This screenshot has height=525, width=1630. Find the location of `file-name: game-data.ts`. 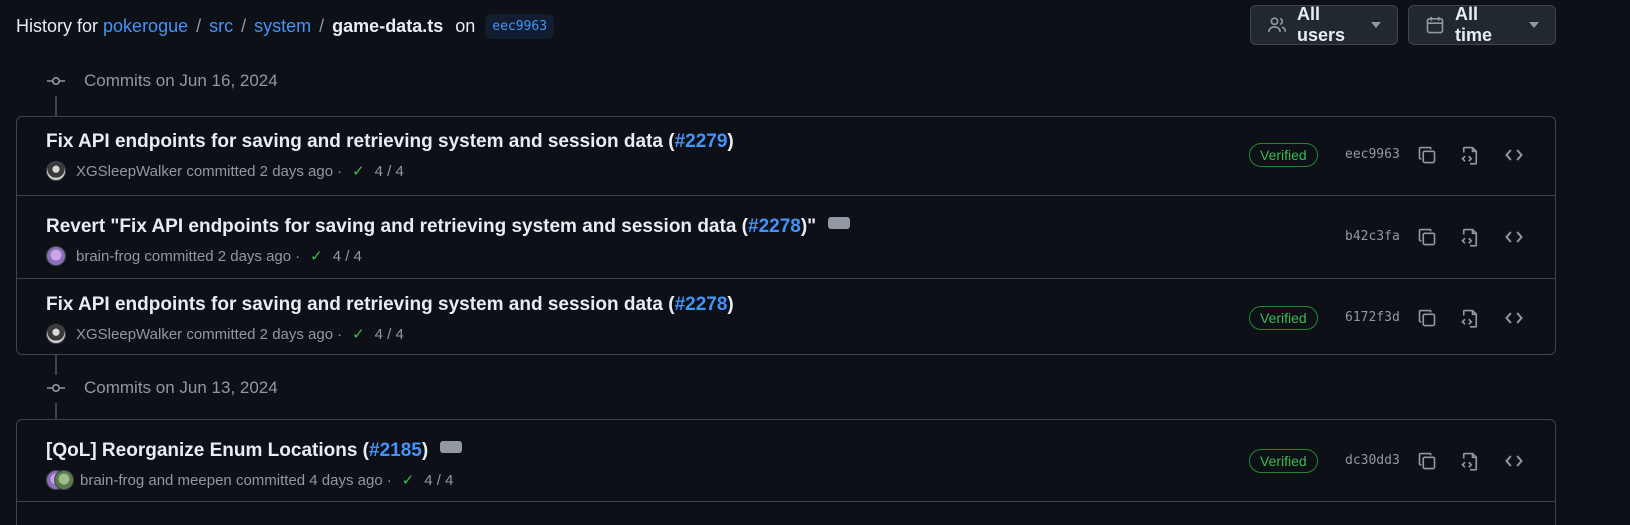

file-name: game-data.ts is located at coordinates (388, 25).